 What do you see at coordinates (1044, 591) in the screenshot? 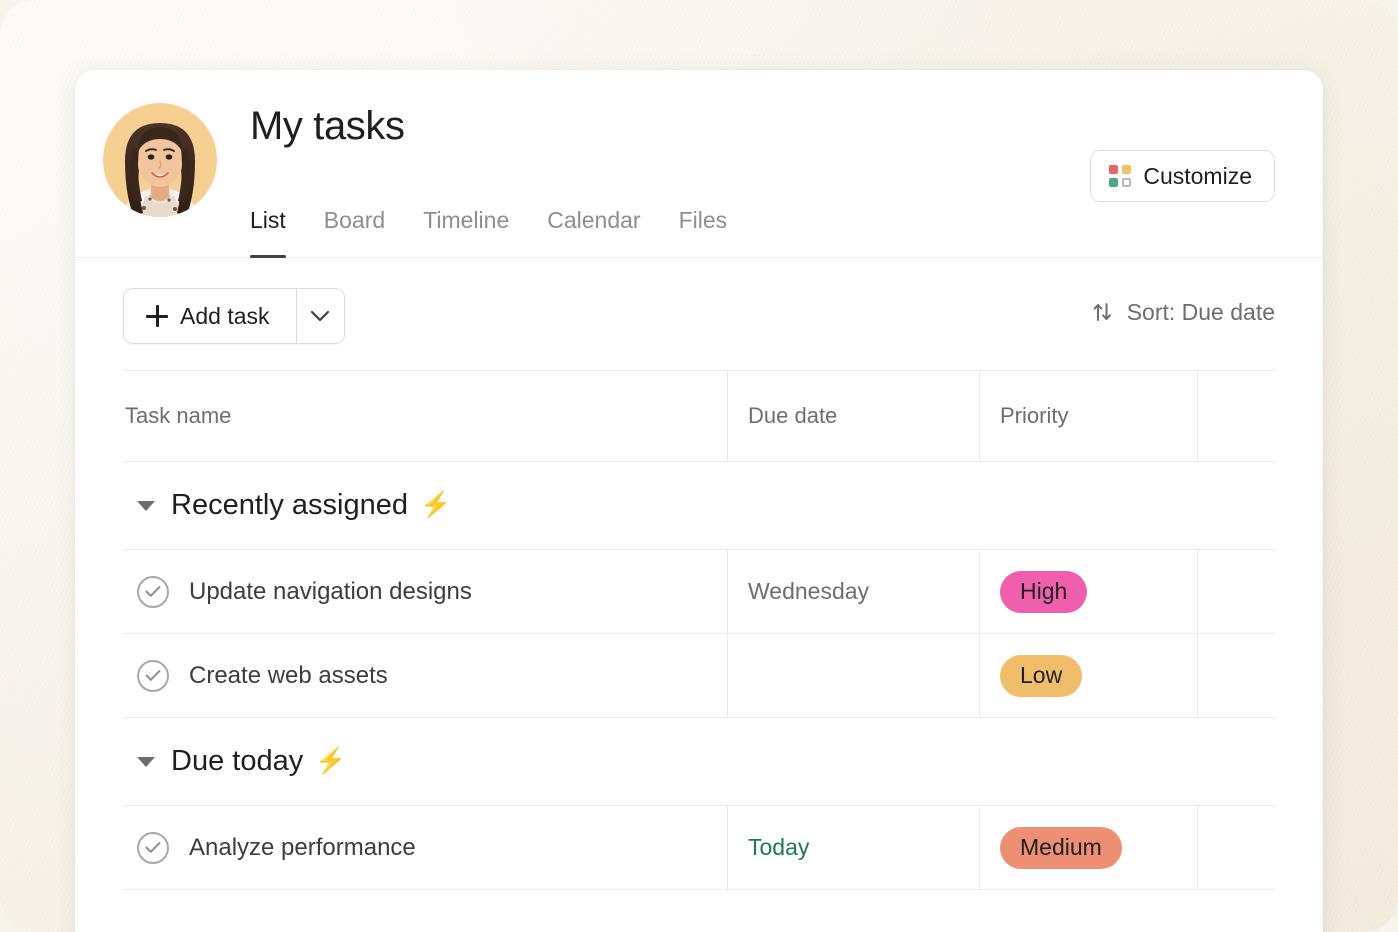
I see `priority-badge: High` at bounding box center [1044, 591].